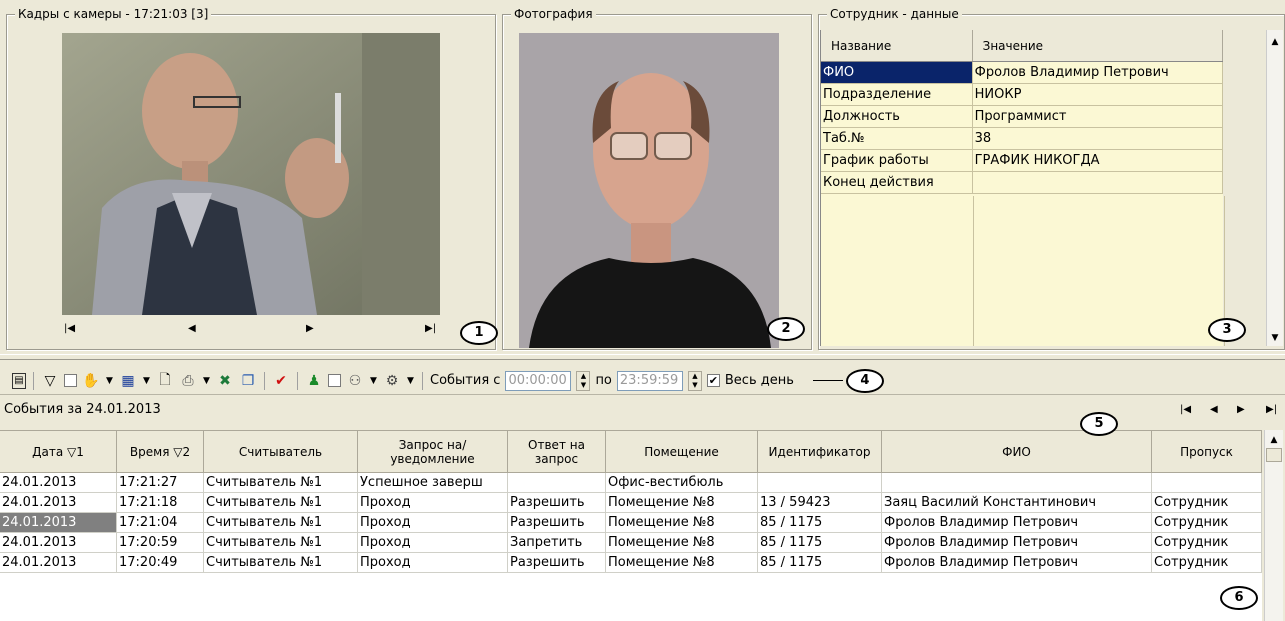  I want to click on events-grid-scrollbar: ▲, so click(1273, 525).